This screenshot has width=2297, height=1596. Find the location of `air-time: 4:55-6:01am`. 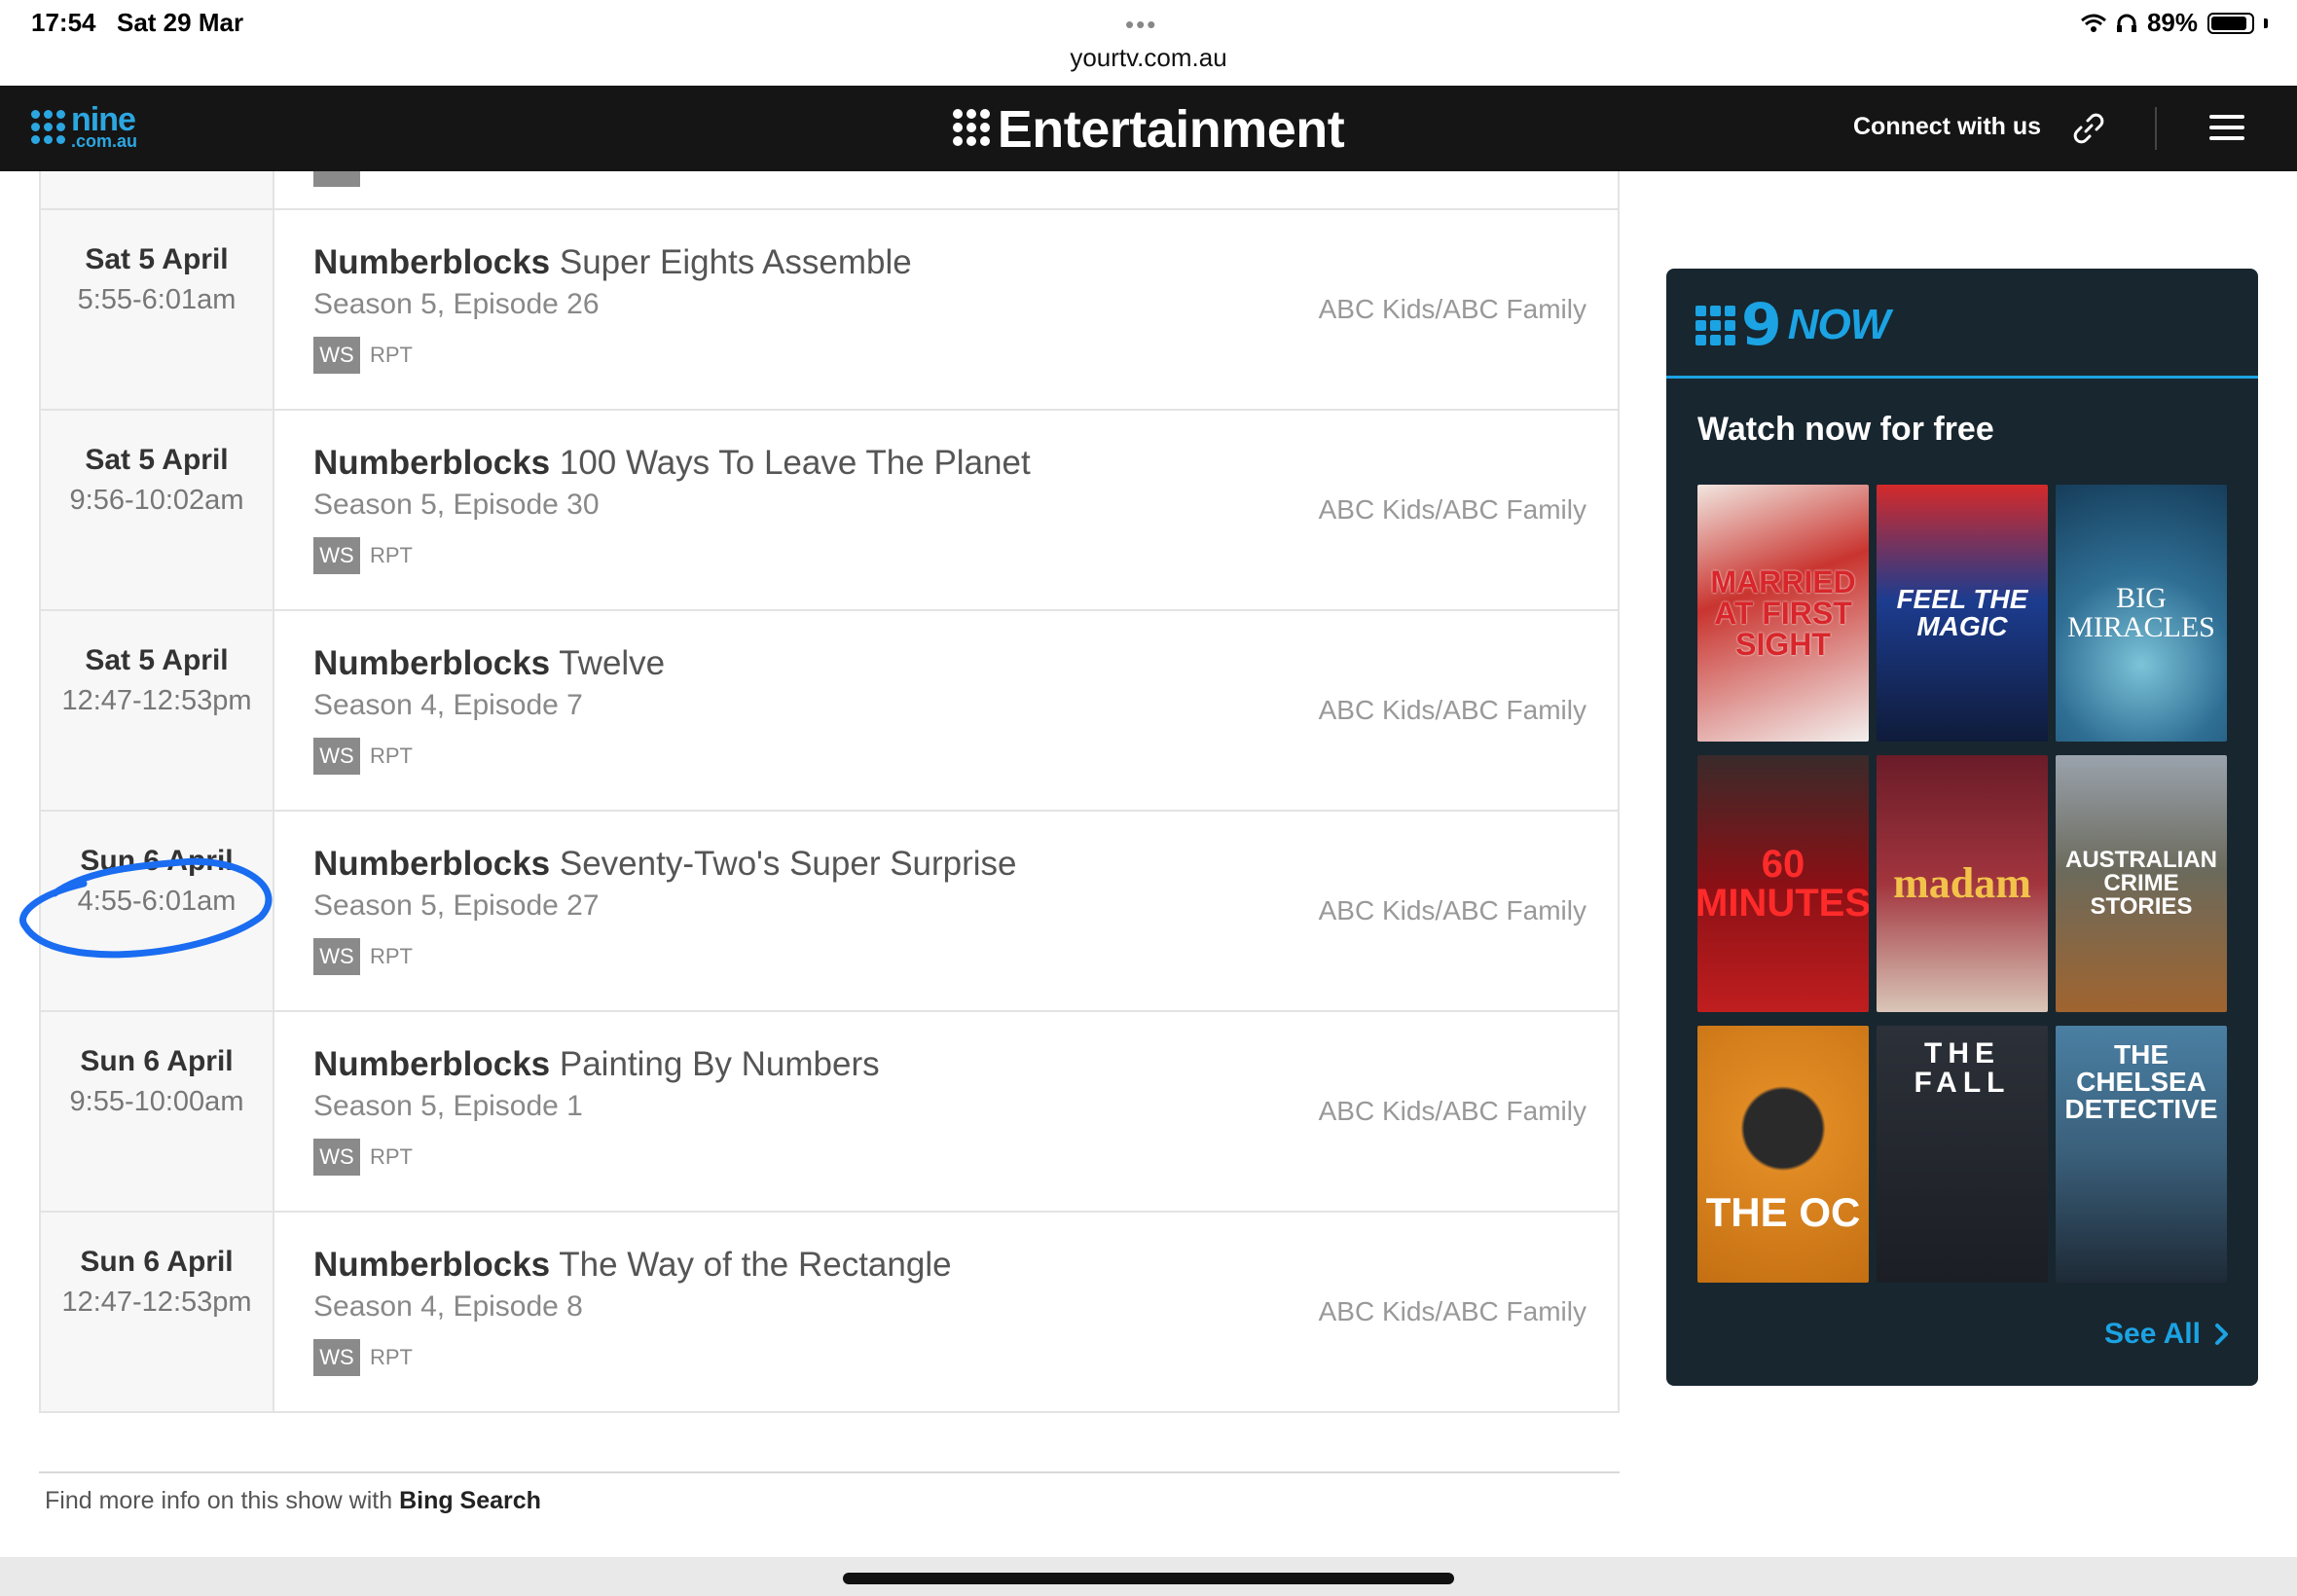

air-time: 4:55-6:01am is located at coordinates (157, 902).